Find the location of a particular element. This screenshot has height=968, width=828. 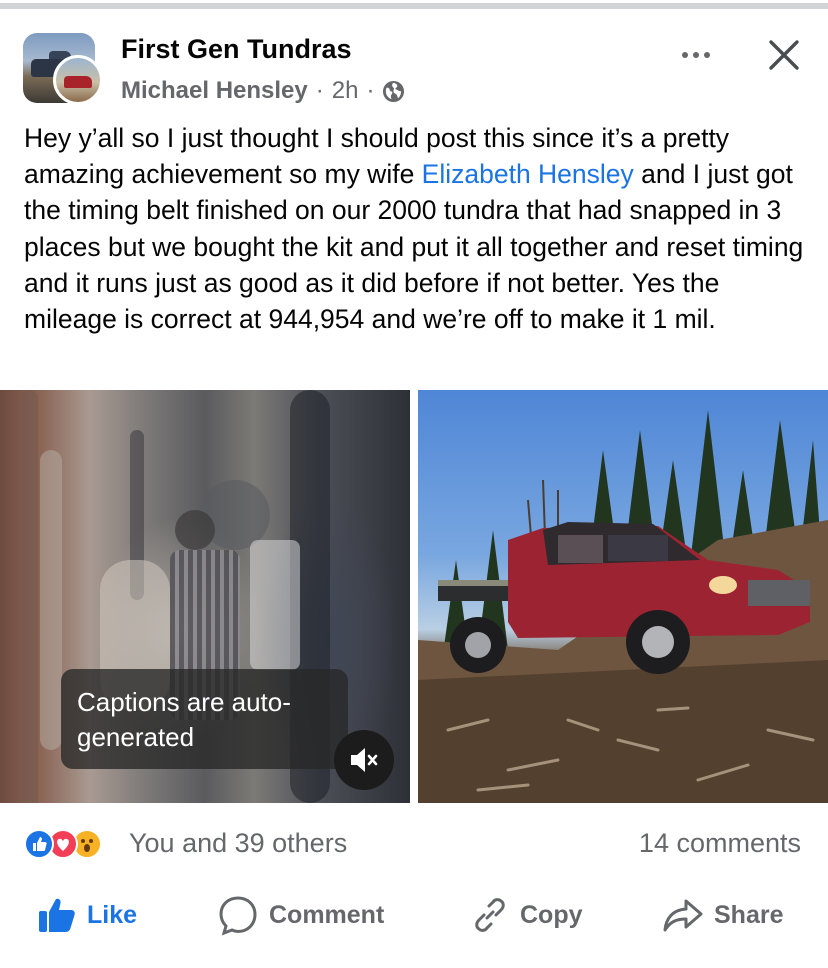

mute-toggle-button is located at coordinates (364, 760).